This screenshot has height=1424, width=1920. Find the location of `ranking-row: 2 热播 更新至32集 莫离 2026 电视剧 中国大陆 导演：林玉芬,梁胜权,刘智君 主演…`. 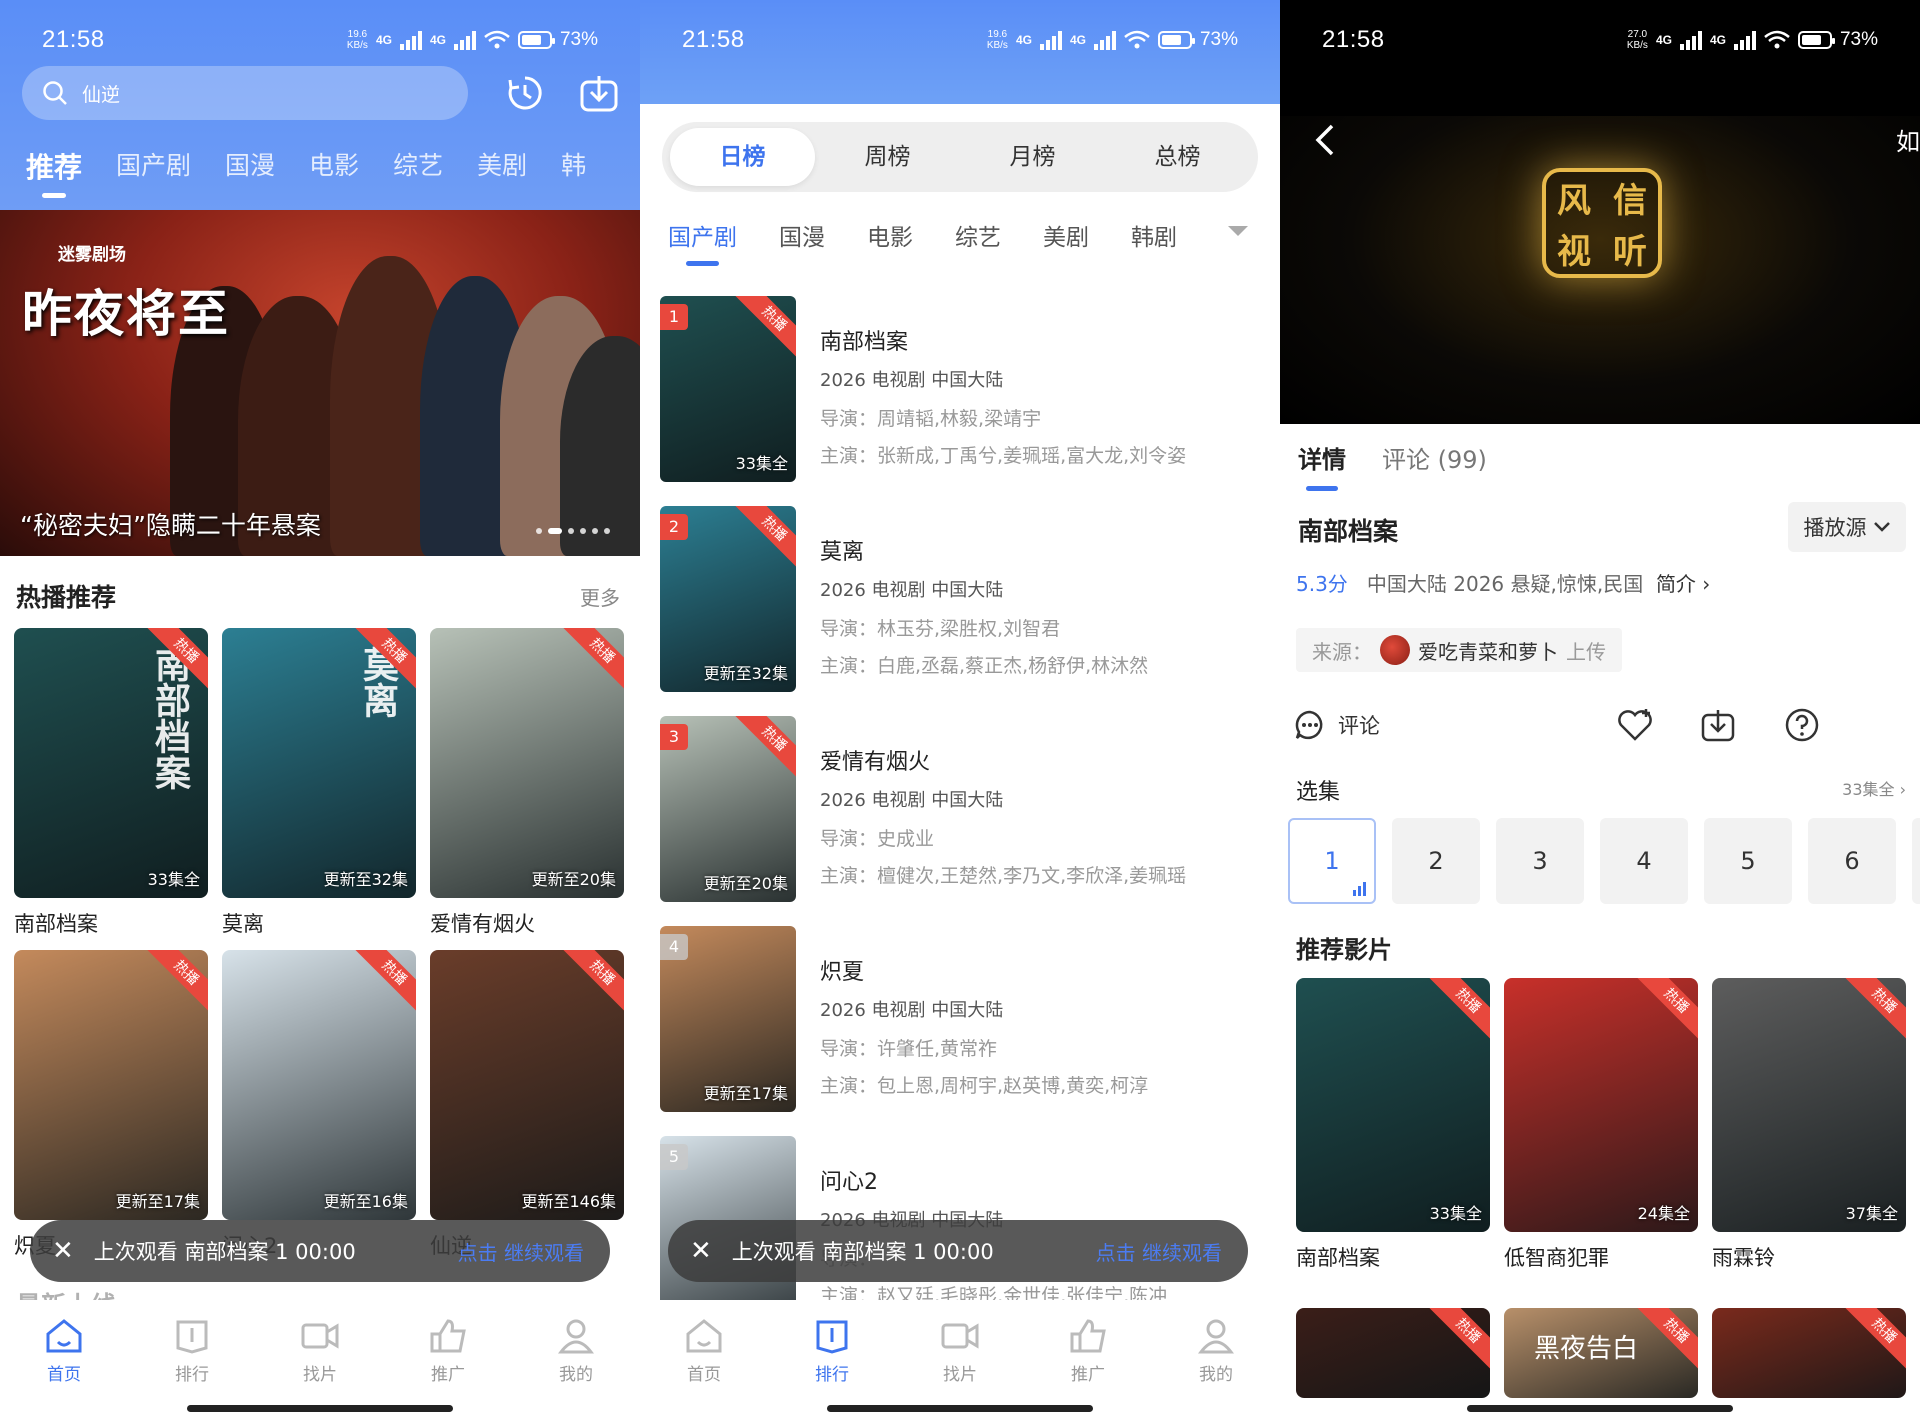

ranking-row: 2 热播 更新至32集 莫离 2026 电视剧 中国大陆 导演：林玉芬,梁胜权,刘智君 主演… is located at coordinates (960, 601).